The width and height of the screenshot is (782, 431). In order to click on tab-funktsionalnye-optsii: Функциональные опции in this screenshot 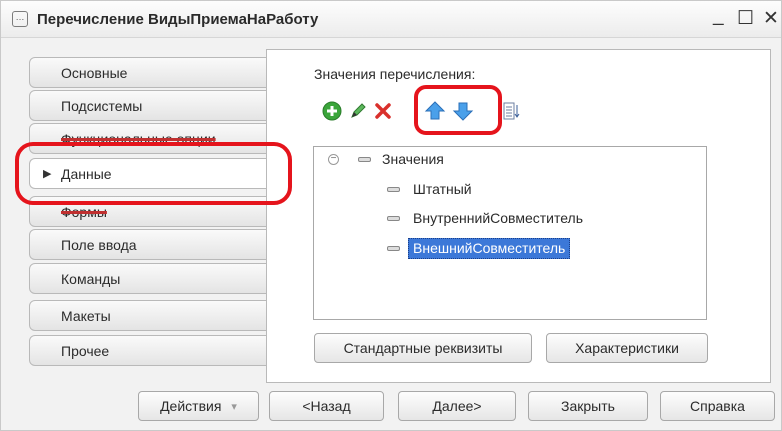, I will do `click(148, 138)`.